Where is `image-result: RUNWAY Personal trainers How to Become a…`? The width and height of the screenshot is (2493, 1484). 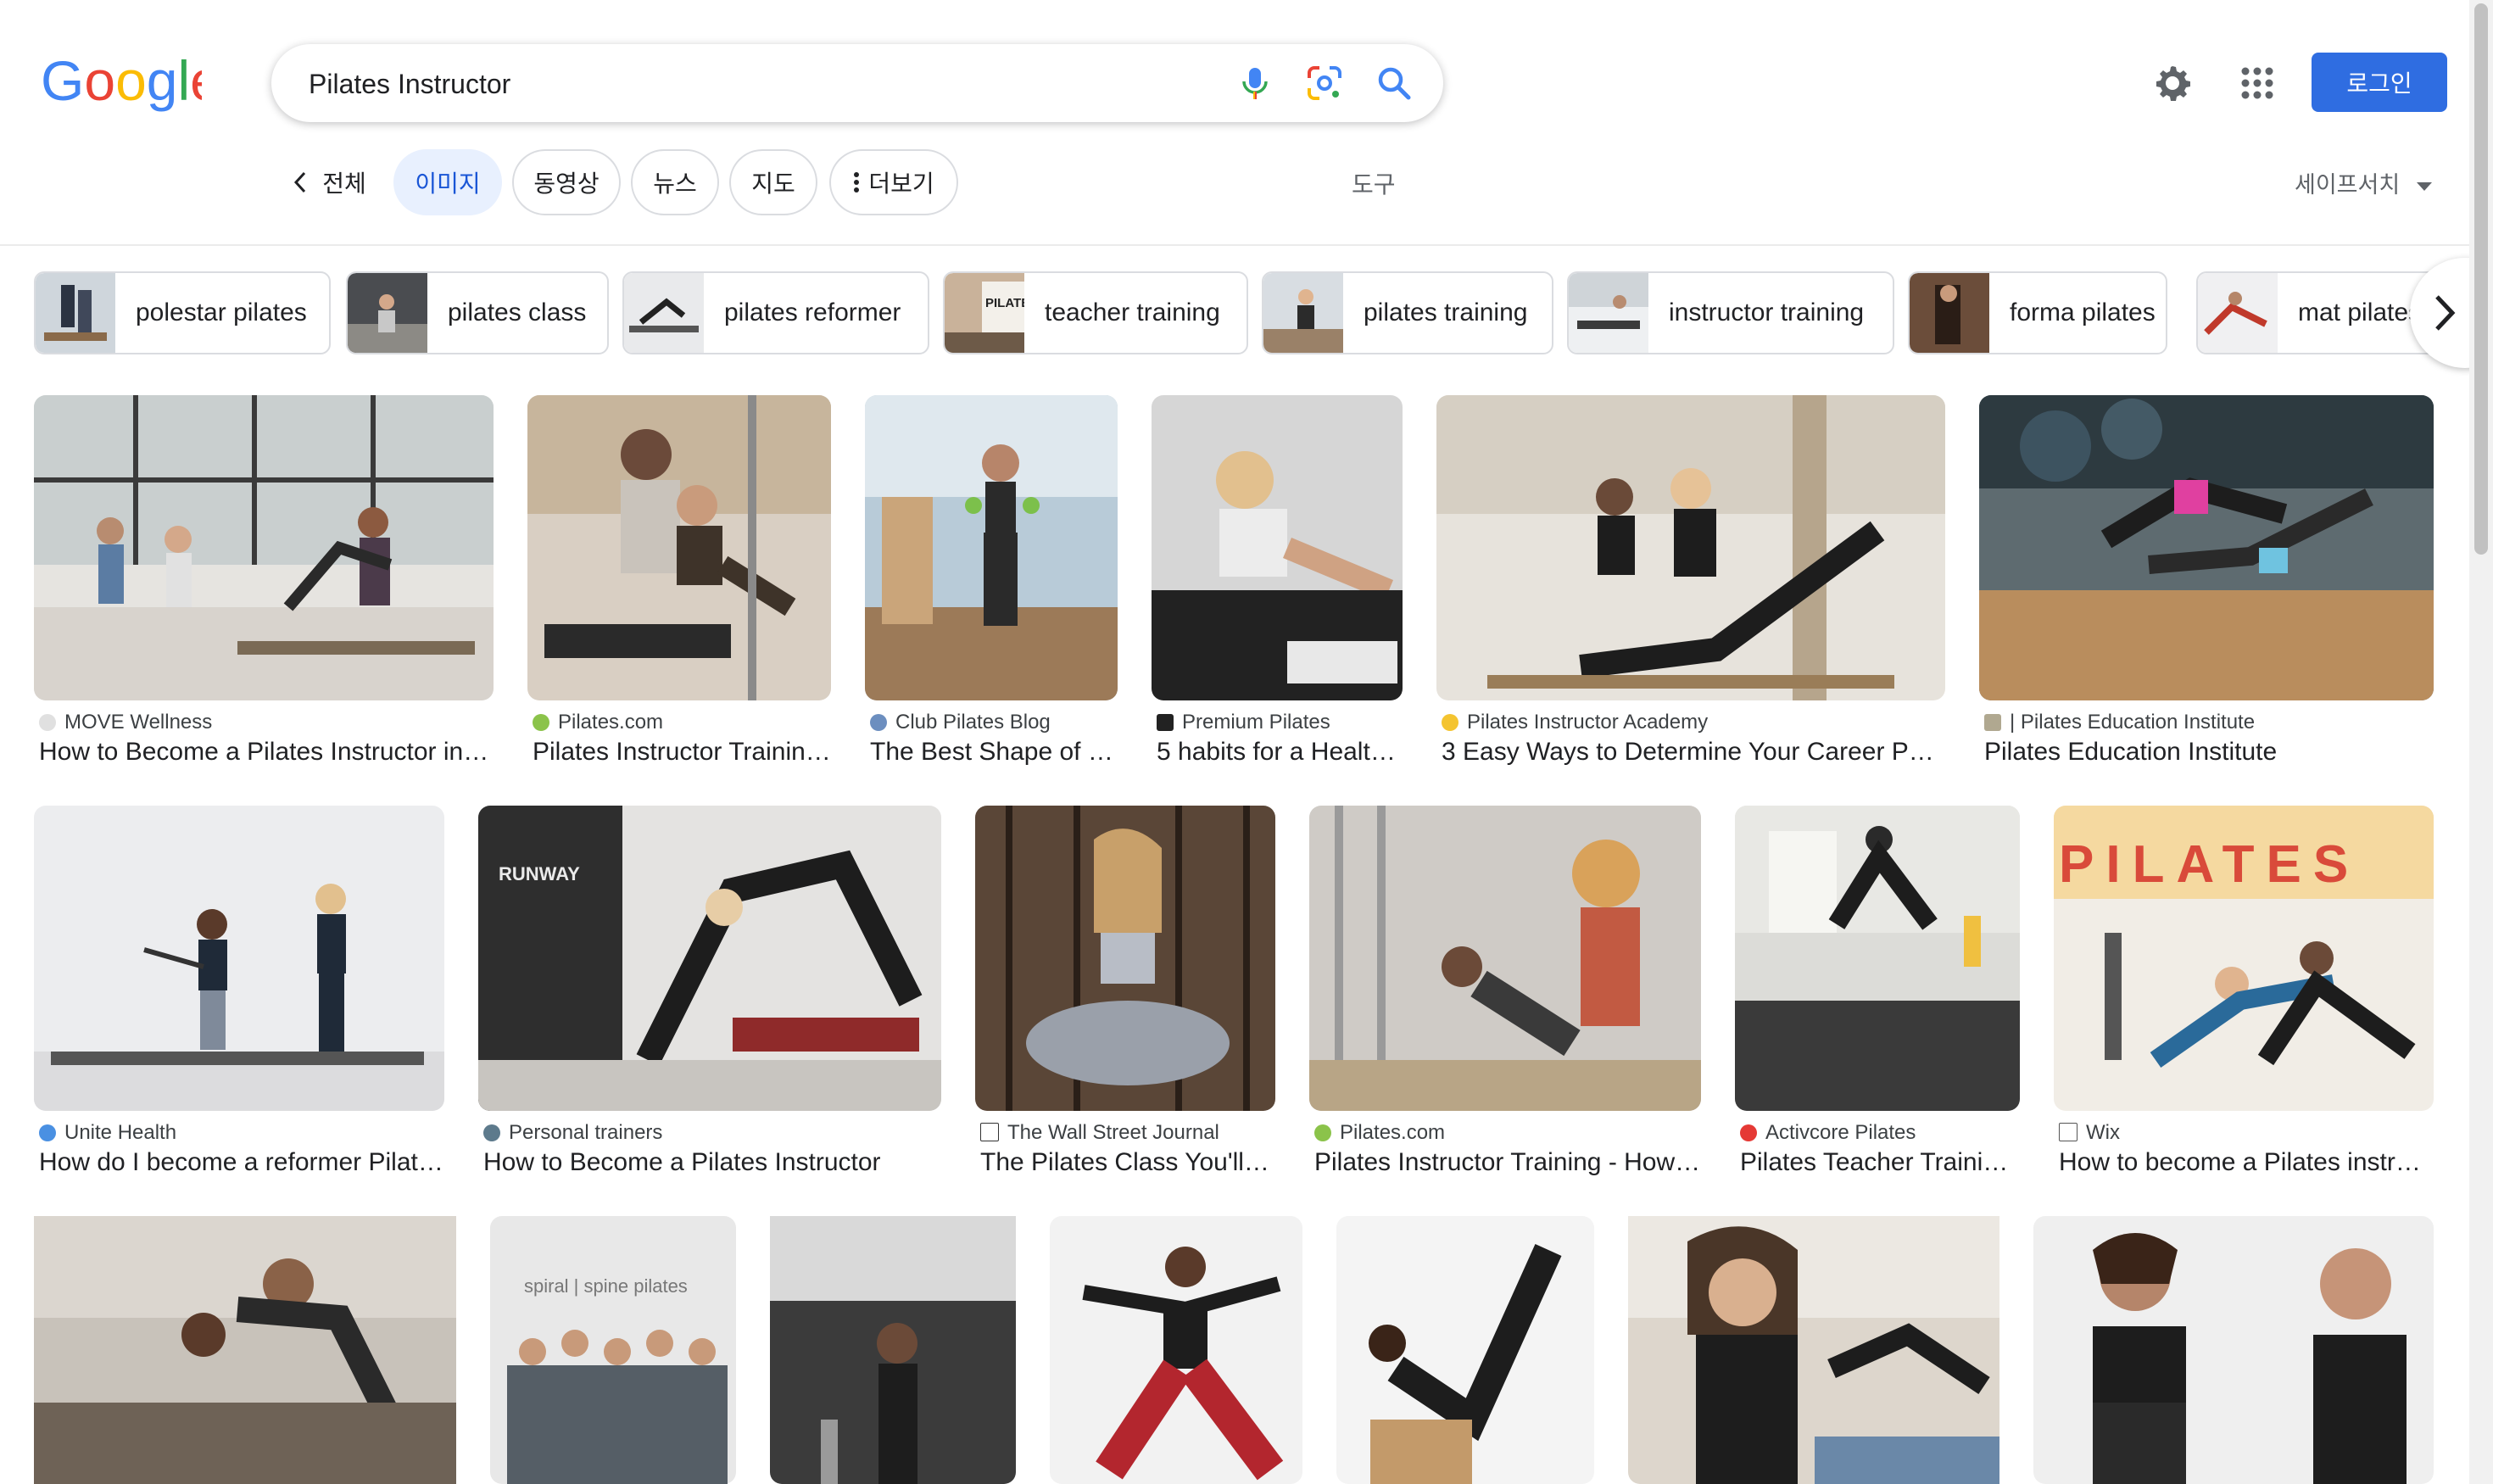
image-result: RUNWAY Personal trainers How to Become a… is located at coordinates (709, 991).